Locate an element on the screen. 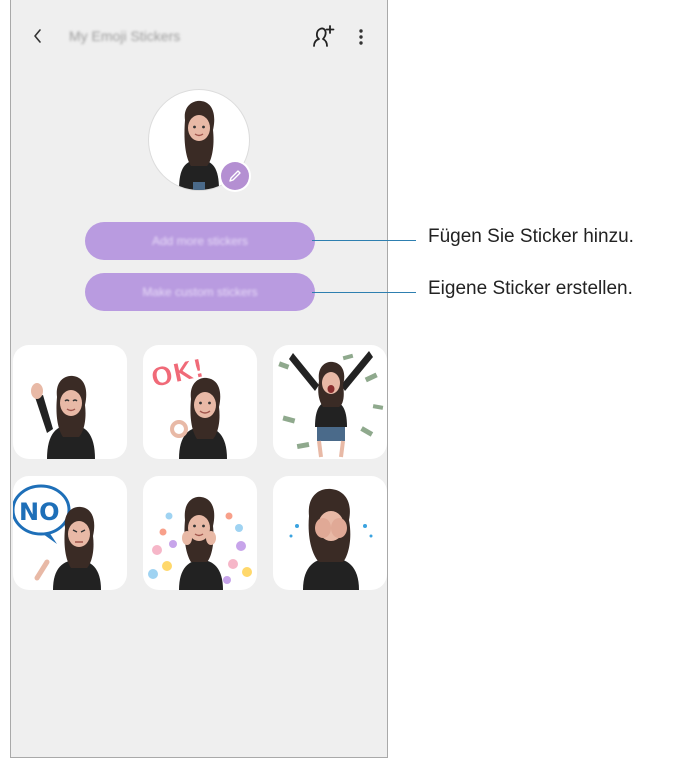  add-person-icon is located at coordinates (324, 36).